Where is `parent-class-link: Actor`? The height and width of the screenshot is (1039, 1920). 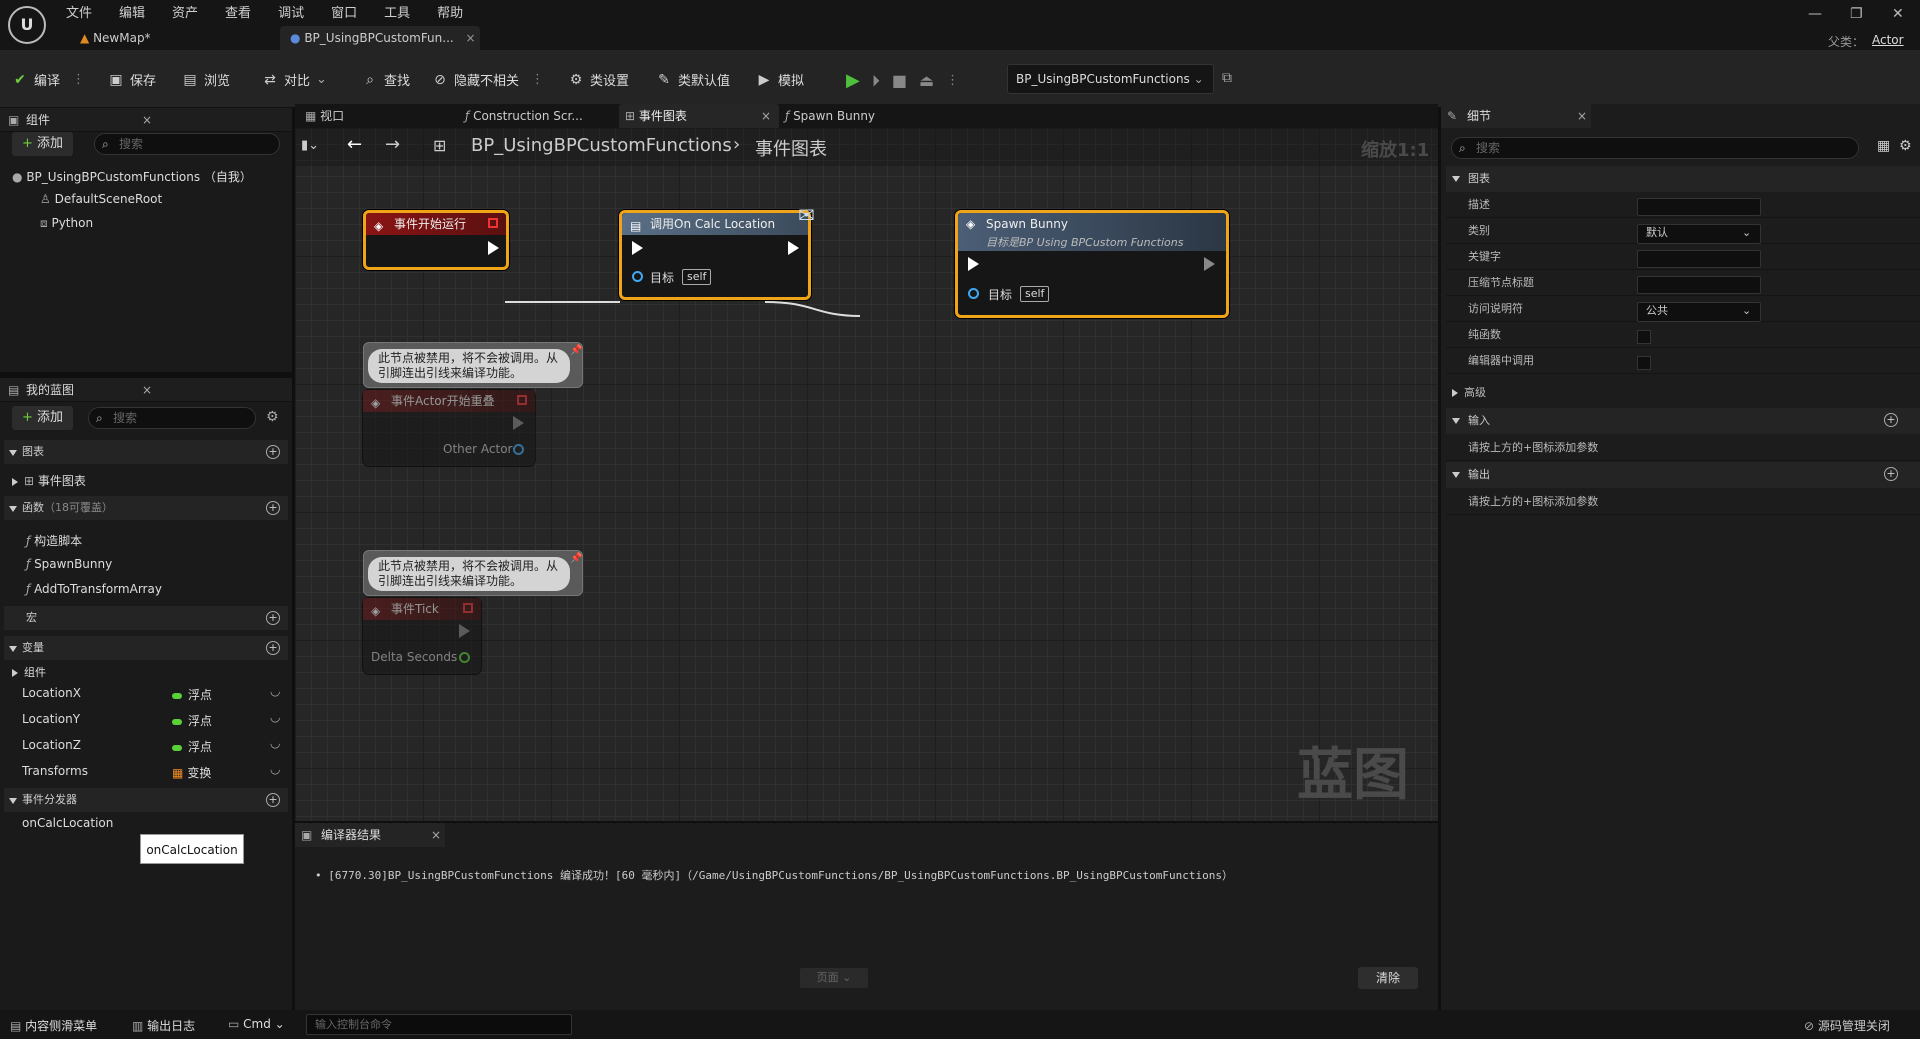 parent-class-link: Actor is located at coordinates (1888, 40).